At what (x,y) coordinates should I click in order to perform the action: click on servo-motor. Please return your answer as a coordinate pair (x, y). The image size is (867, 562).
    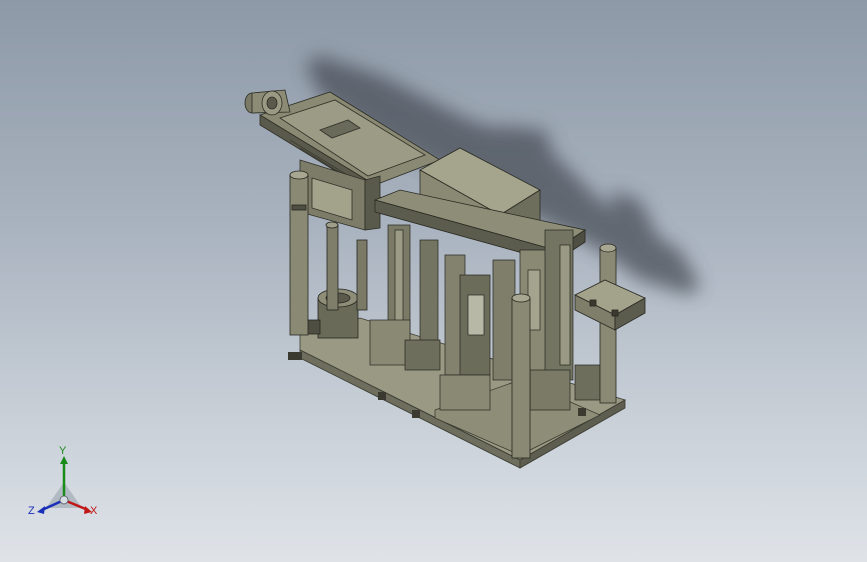
    Looking at the image, I should click on (267, 102).